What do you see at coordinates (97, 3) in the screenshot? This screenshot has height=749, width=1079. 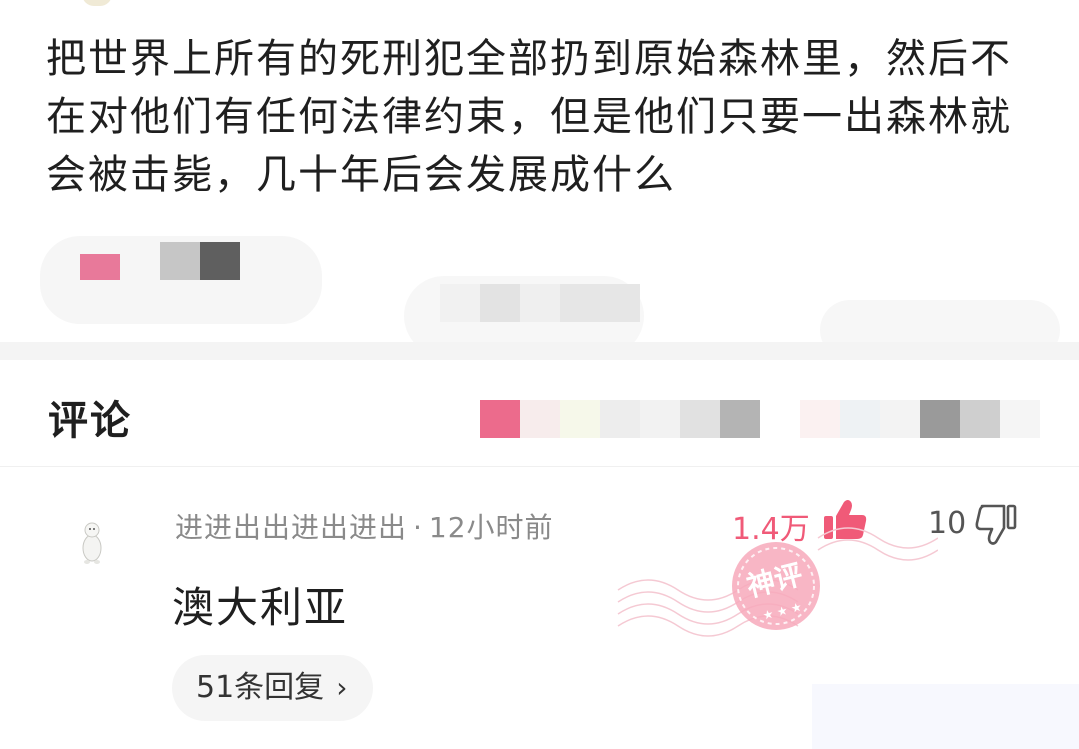 I see `poster-avatar` at bounding box center [97, 3].